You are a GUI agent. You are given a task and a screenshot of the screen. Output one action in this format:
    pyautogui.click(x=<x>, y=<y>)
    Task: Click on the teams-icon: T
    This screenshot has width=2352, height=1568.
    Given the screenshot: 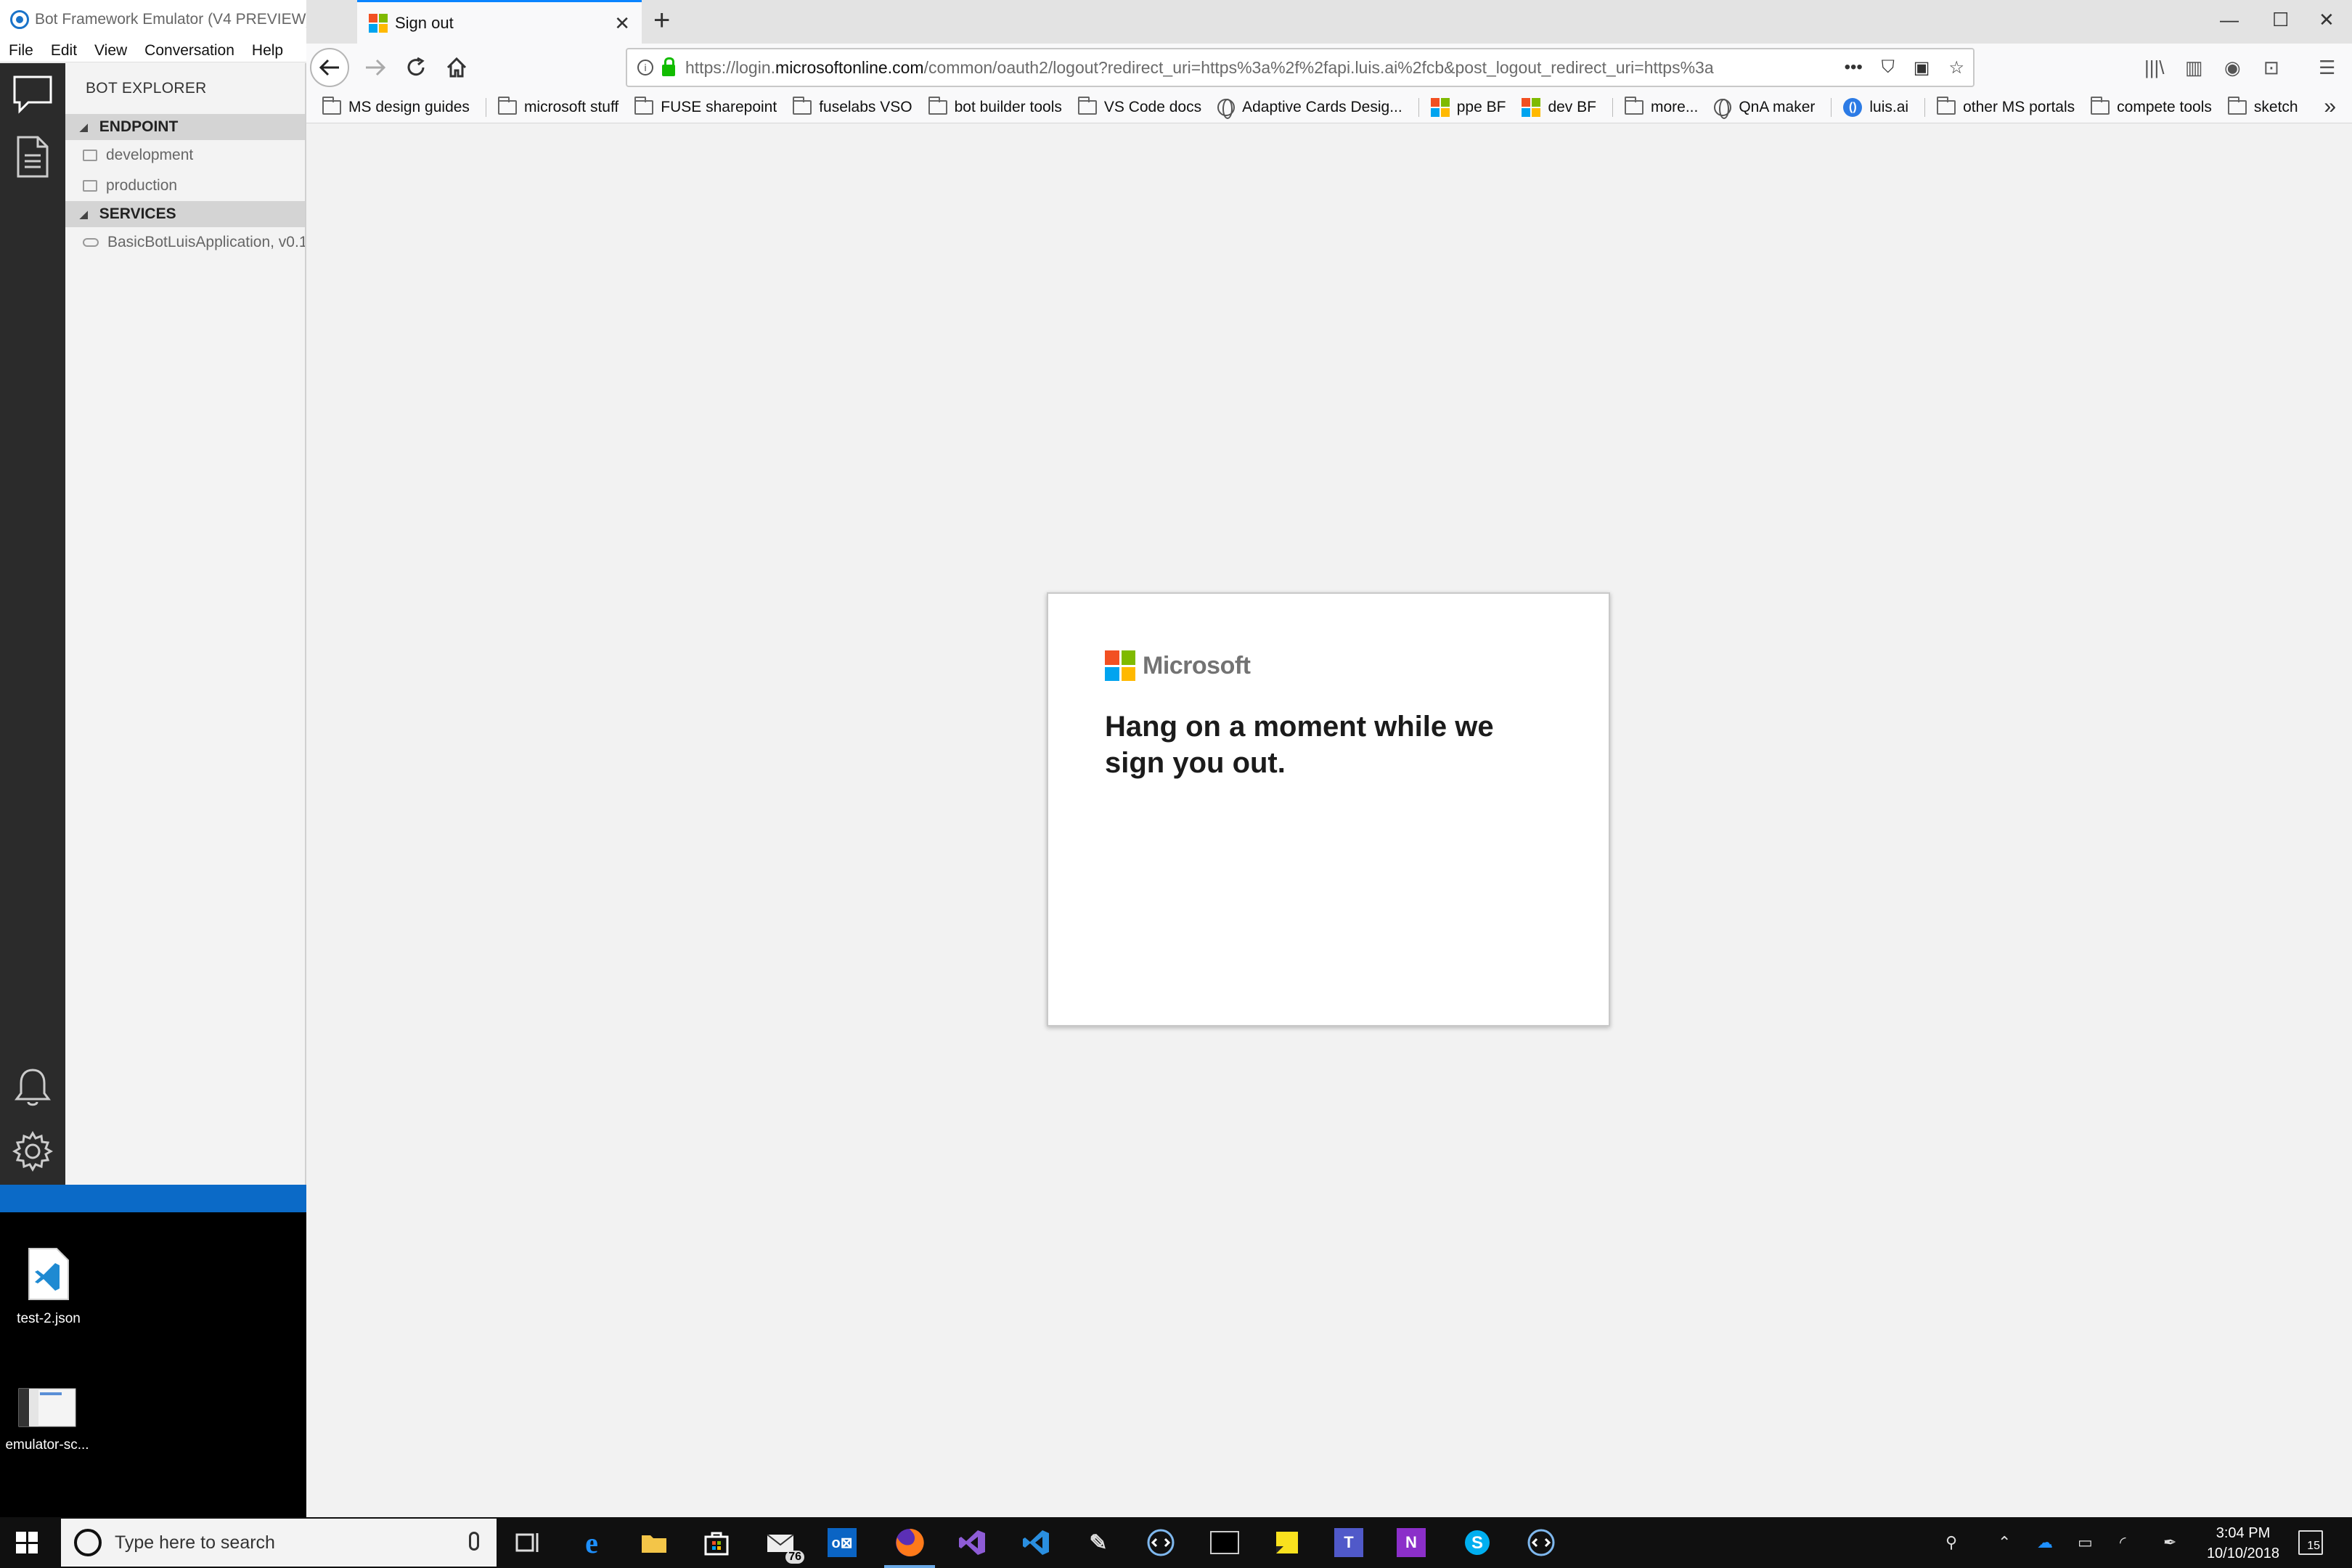 What is the action you would take?
    pyautogui.click(x=1348, y=1542)
    